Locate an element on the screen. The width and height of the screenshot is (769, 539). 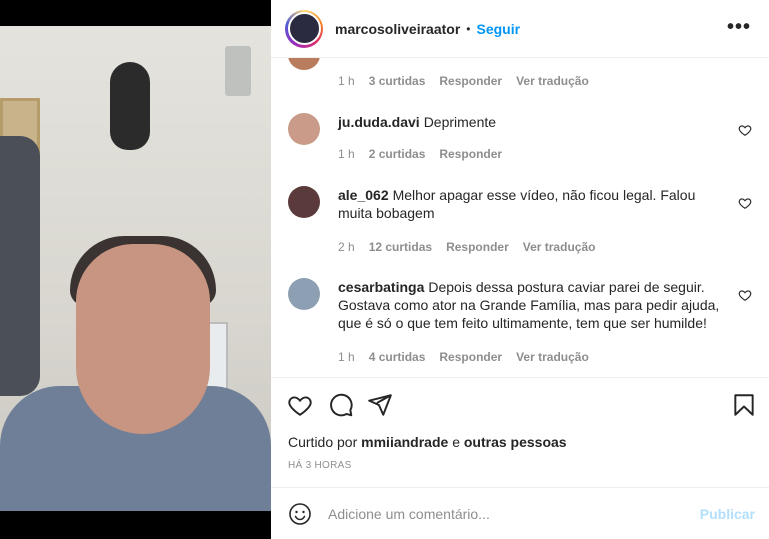
add-comment-bar: Publicar is located at coordinates (520, 513).